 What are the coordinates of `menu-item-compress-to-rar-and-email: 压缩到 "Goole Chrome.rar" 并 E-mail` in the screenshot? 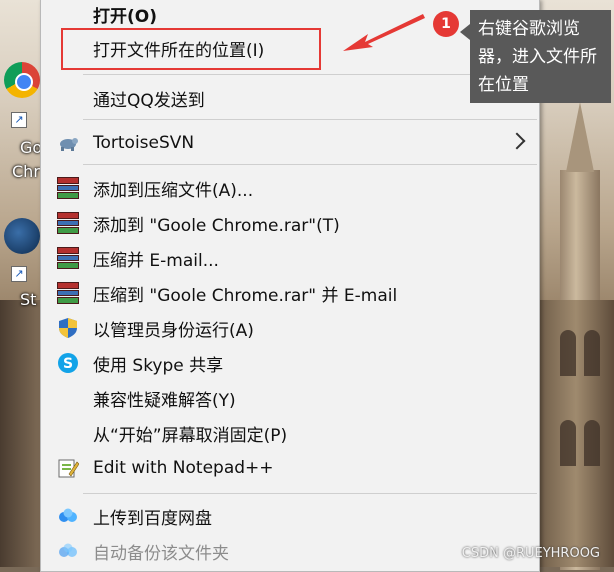 It's located at (290, 293).